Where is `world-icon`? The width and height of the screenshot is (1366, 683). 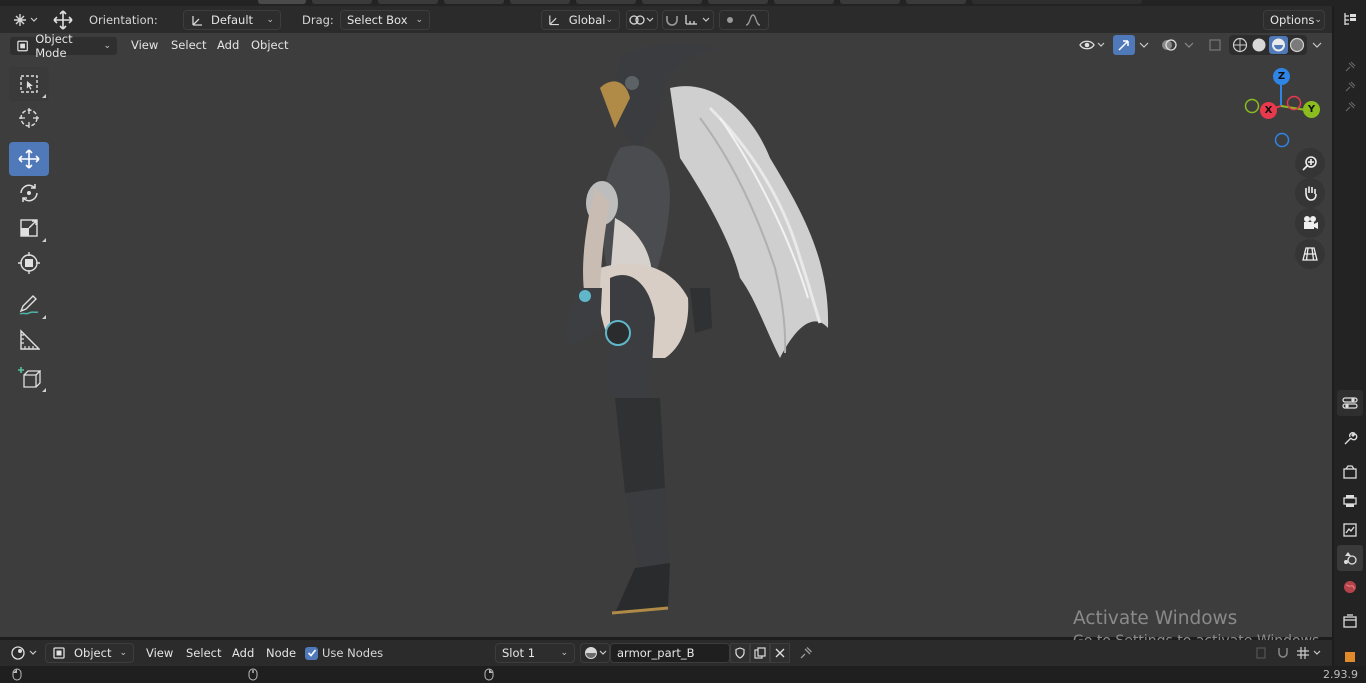
world-icon is located at coordinates (1350, 587).